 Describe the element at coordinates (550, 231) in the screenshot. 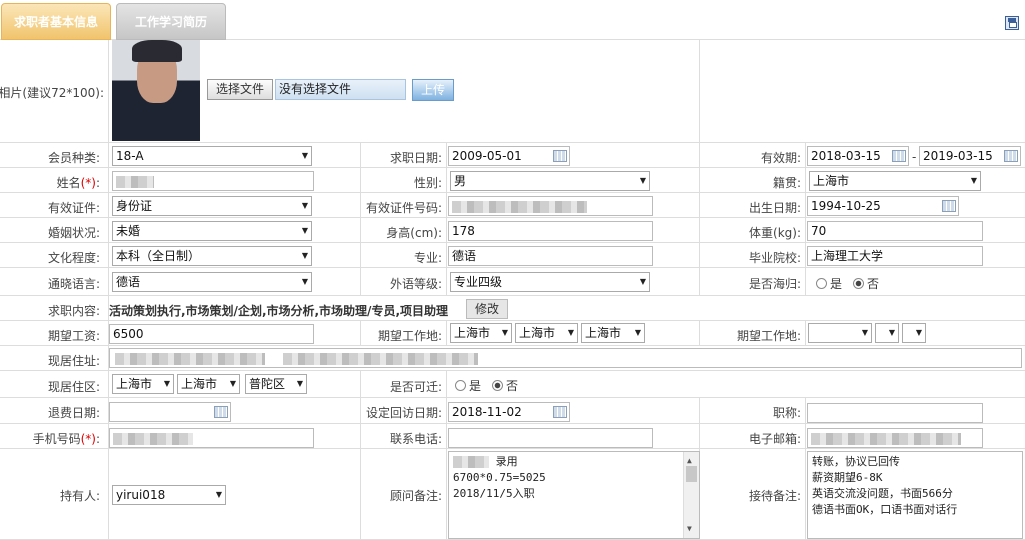

I see `height-field: 178` at that location.